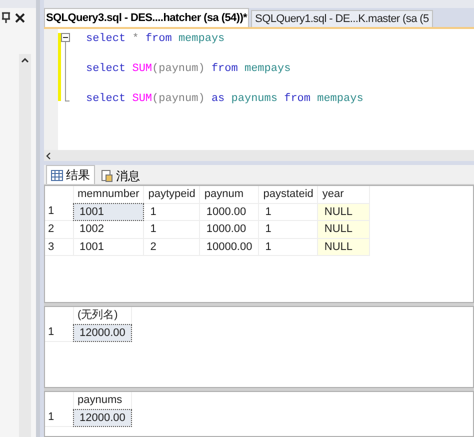  Describe the element at coordinates (172, 247) in the screenshot. I see `table-cell: 2` at that location.